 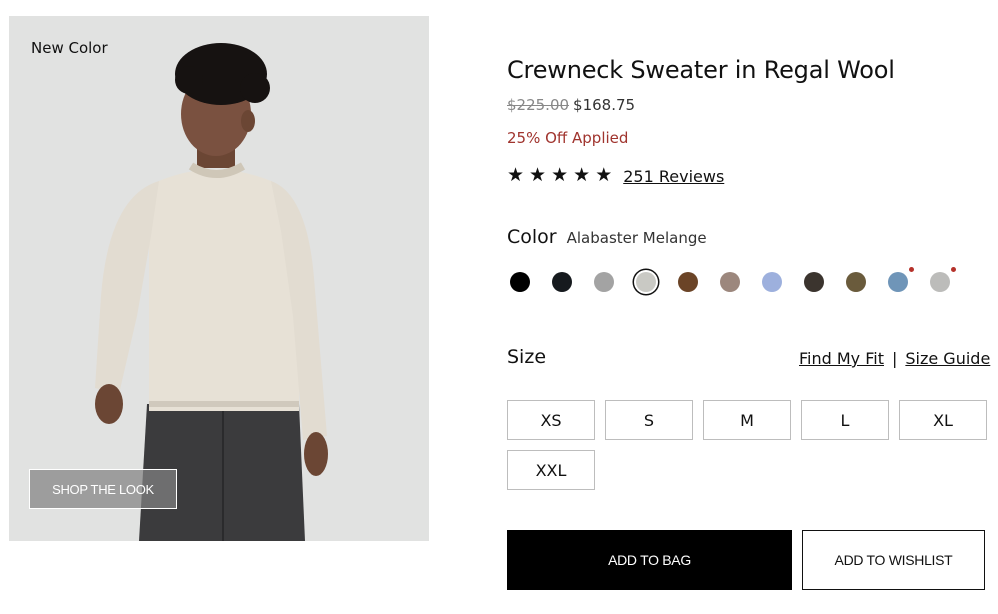 I want to click on color-row: Color Alabaster Melange, so click(x=607, y=237).